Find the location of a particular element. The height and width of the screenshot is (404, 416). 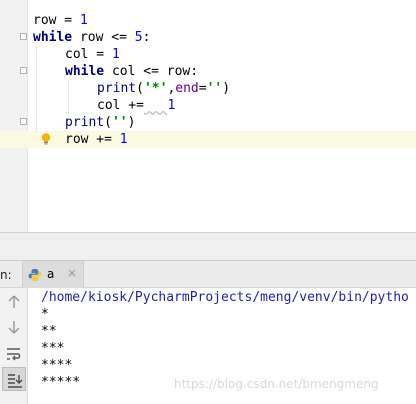

code-line-5: print('*',end='') is located at coordinates (208, 88).